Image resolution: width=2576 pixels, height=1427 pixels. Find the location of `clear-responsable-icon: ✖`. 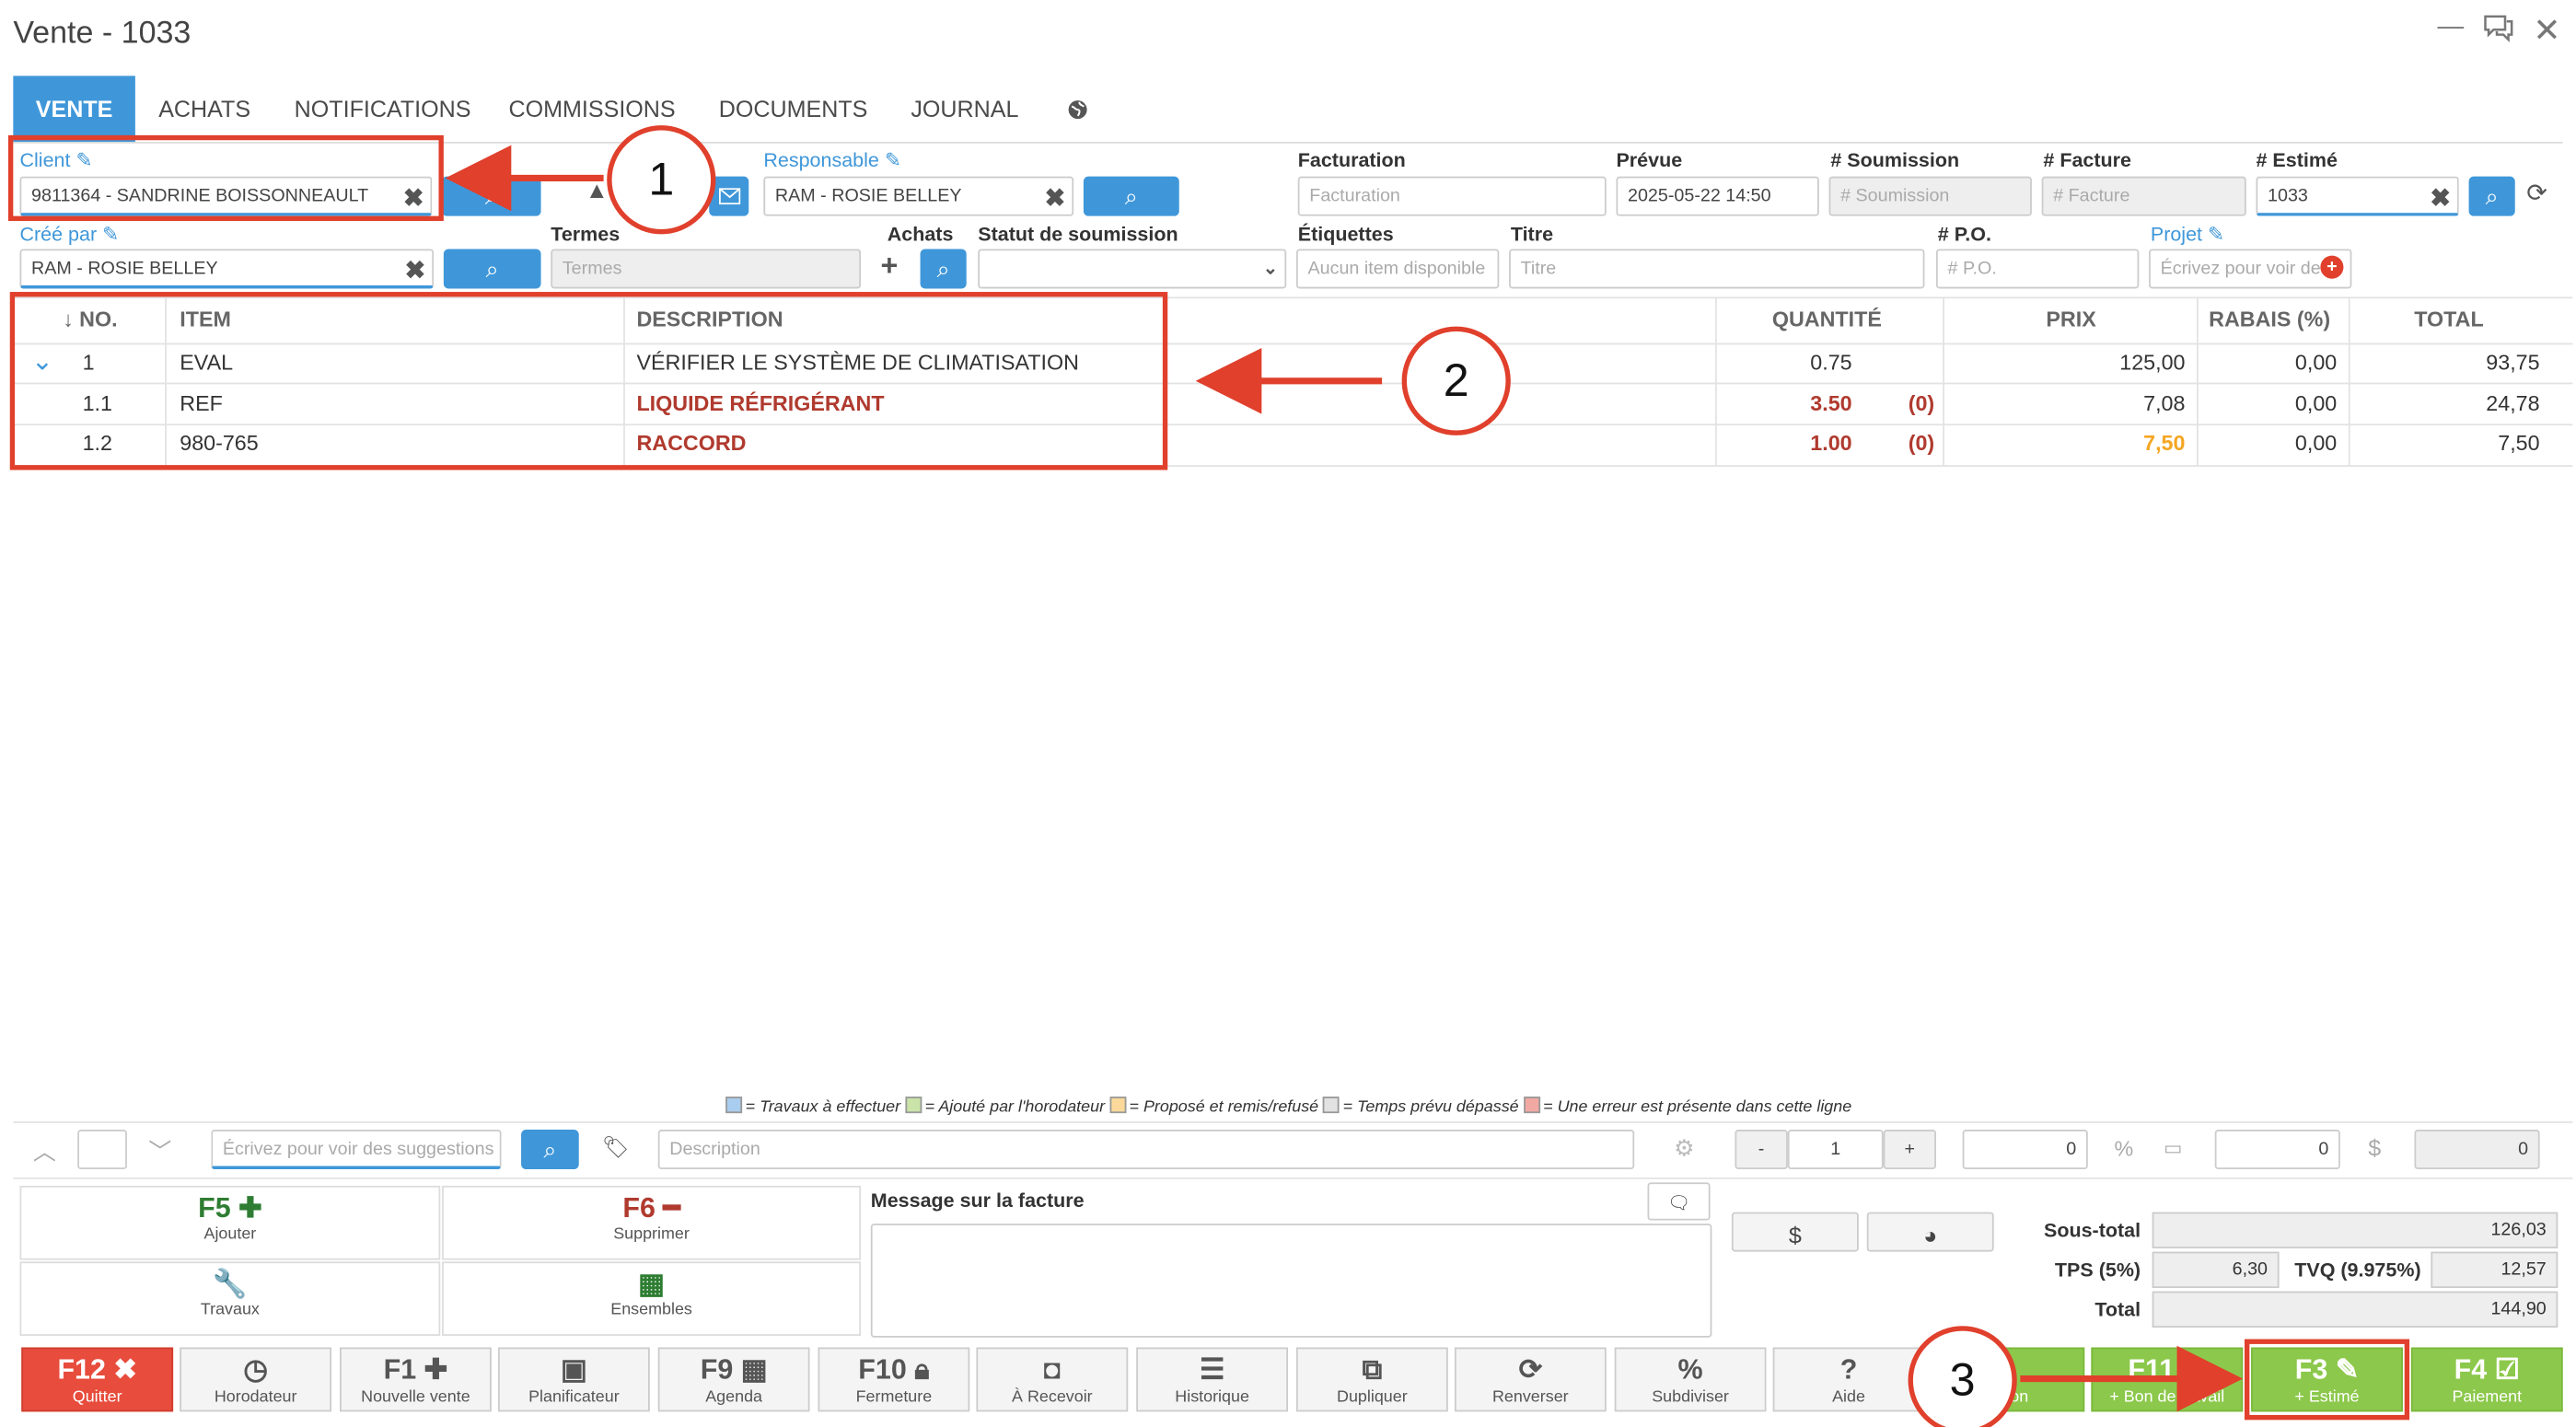

clear-responsable-icon: ✖ is located at coordinates (1055, 198).